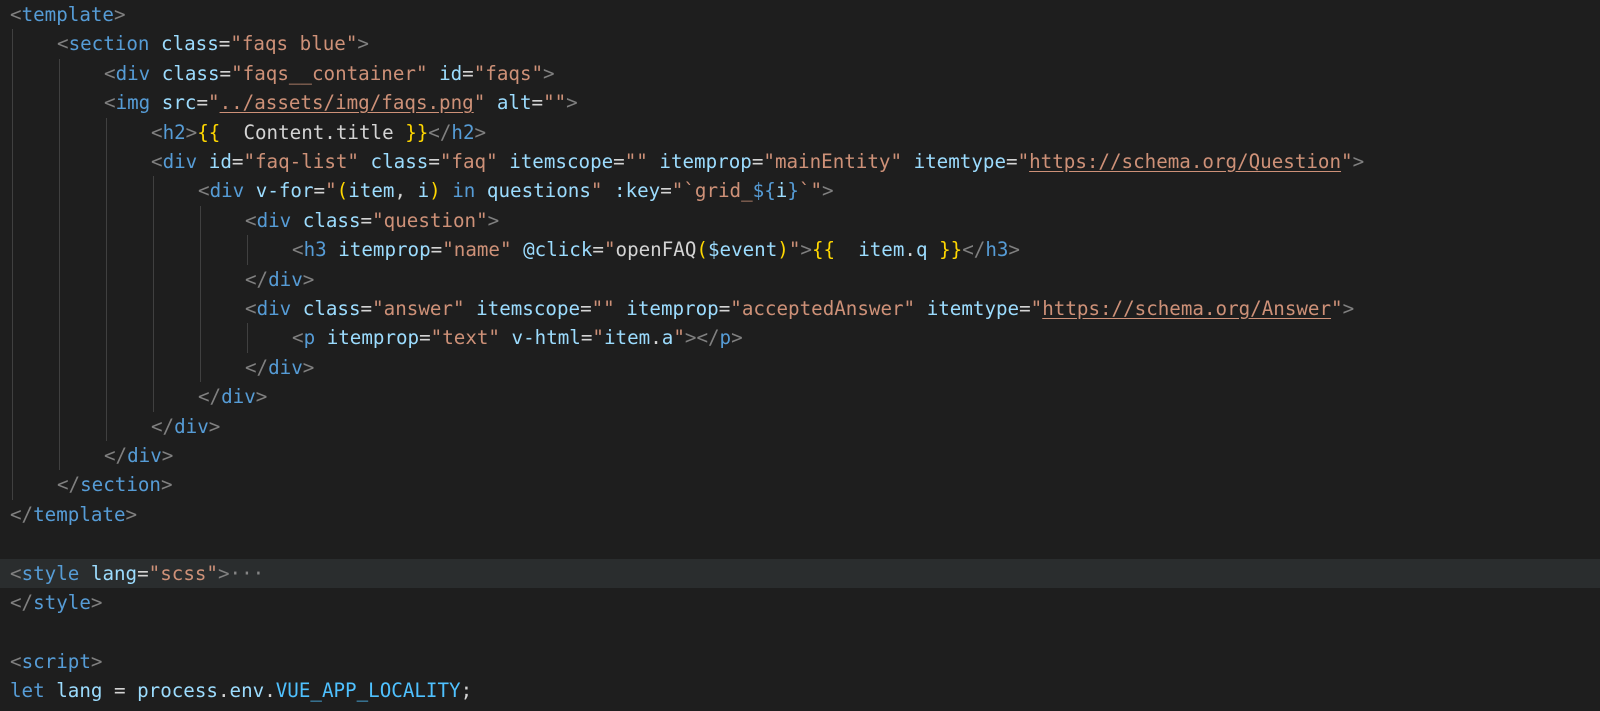 The height and width of the screenshot is (711, 1600). I want to click on code-line: </template>, so click(800, 514).